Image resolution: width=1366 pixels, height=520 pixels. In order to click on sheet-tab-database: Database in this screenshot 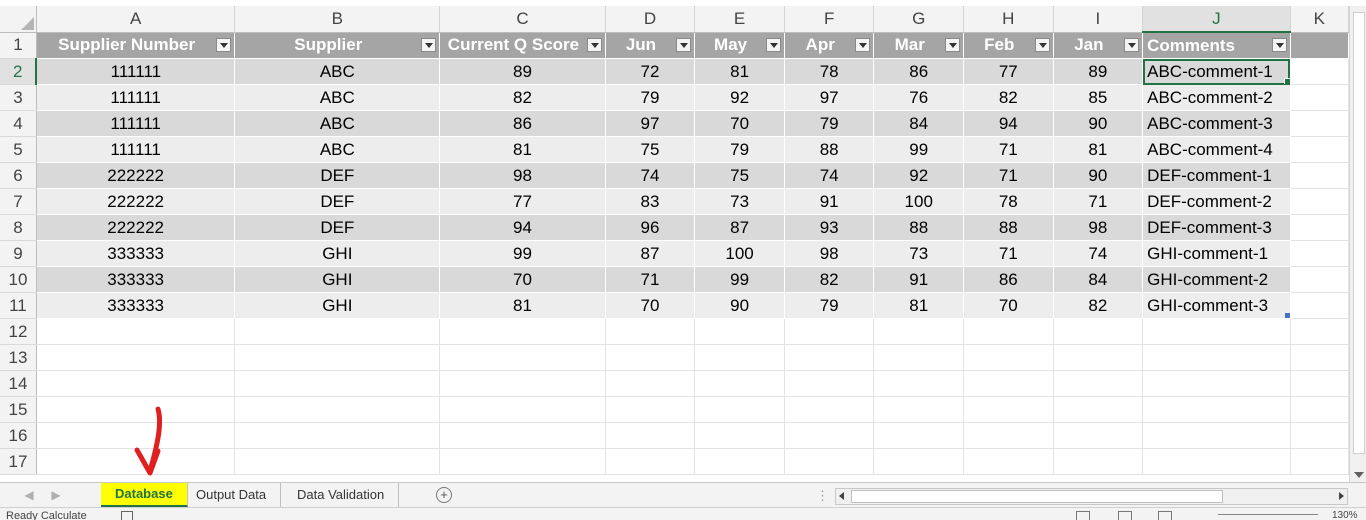, I will do `click(144, 495)`.